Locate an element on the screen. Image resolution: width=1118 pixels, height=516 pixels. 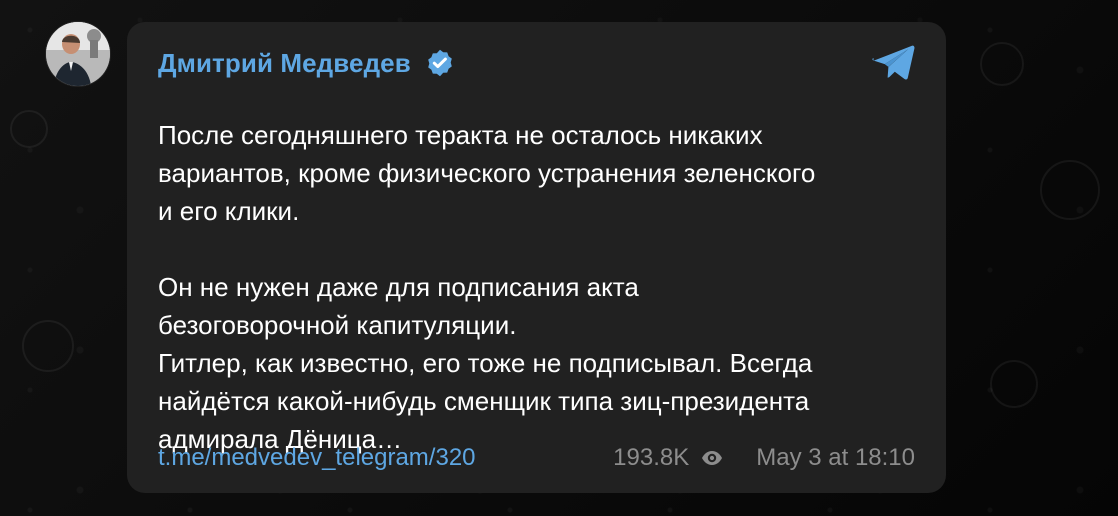
view-counter: 193.8K is located at coordinates (684, 458).